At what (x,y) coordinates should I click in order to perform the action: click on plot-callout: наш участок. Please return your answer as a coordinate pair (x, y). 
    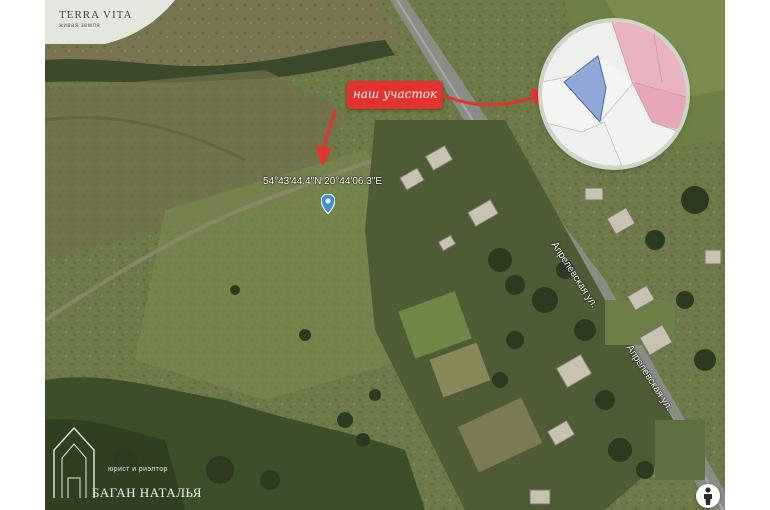
    Looking at the image, I should click on (395, 95).